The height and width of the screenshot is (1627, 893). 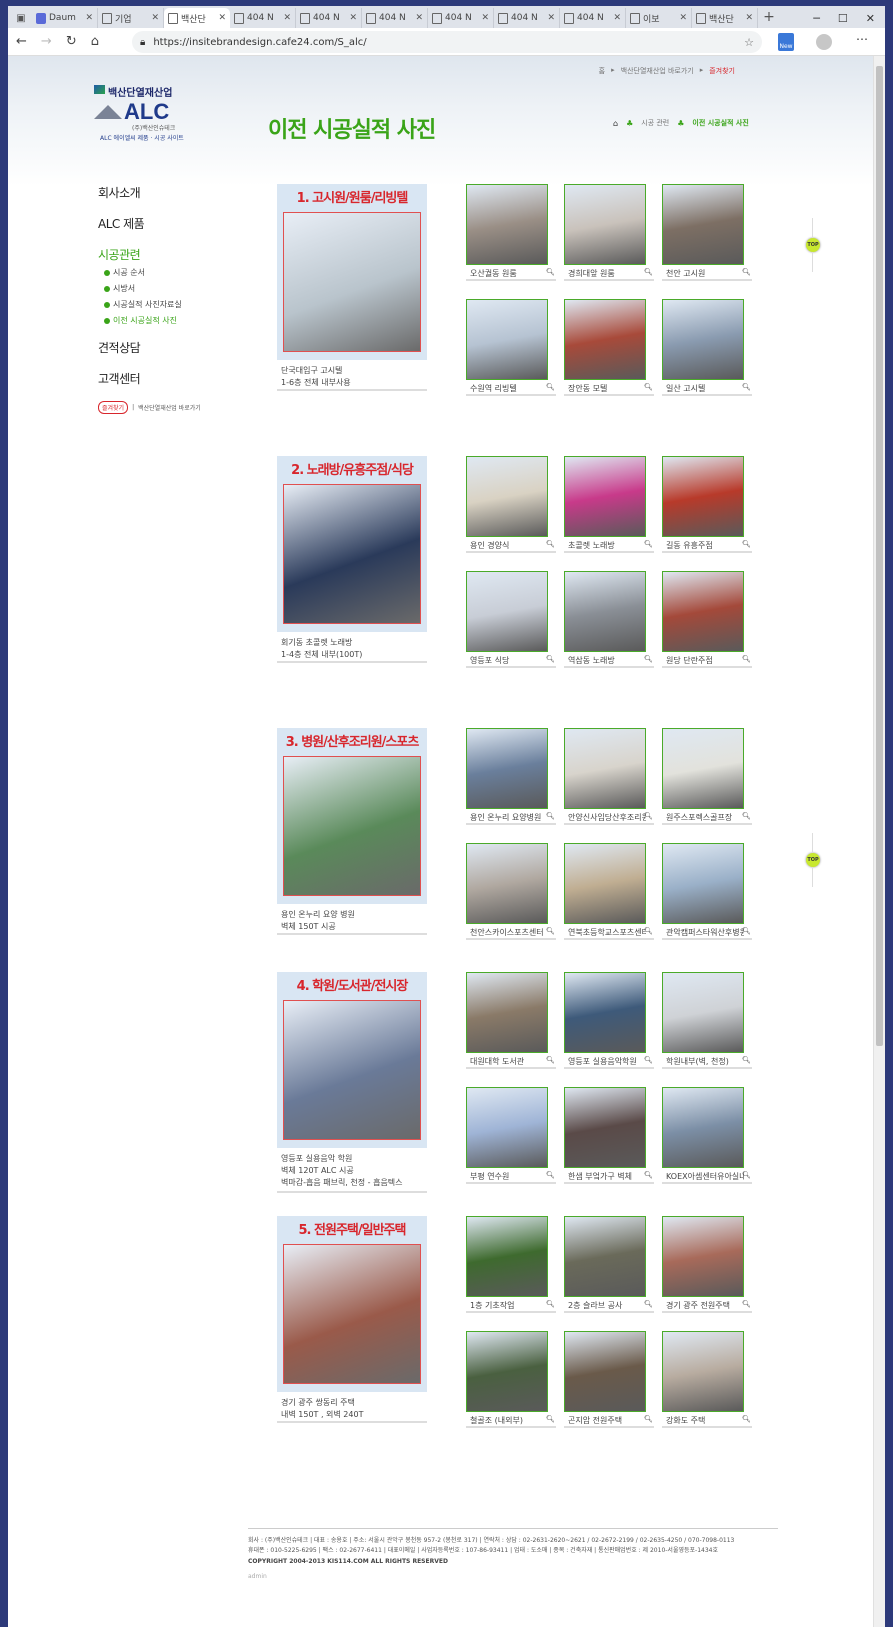 What do you see at coordinates (511, 776) in the screenshot?
I see `thumbnail-item: 용인 온누리 요양병원 🔍︎` at bounding box center [511, 776].